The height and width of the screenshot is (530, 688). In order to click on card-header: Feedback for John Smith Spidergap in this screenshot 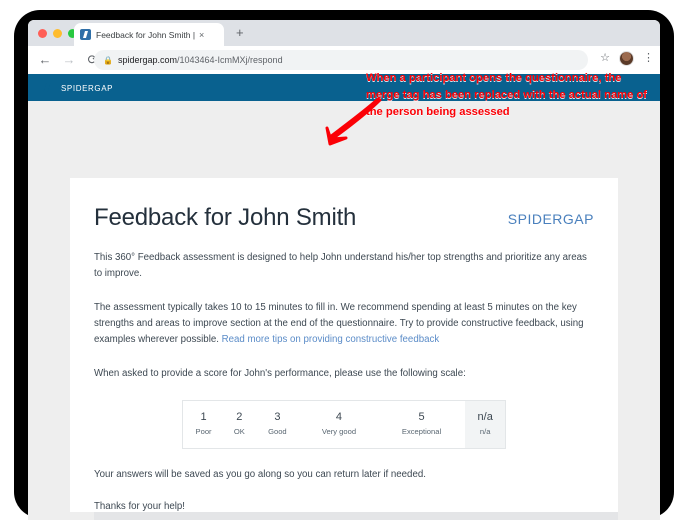, I will do `click(344, 218)`.